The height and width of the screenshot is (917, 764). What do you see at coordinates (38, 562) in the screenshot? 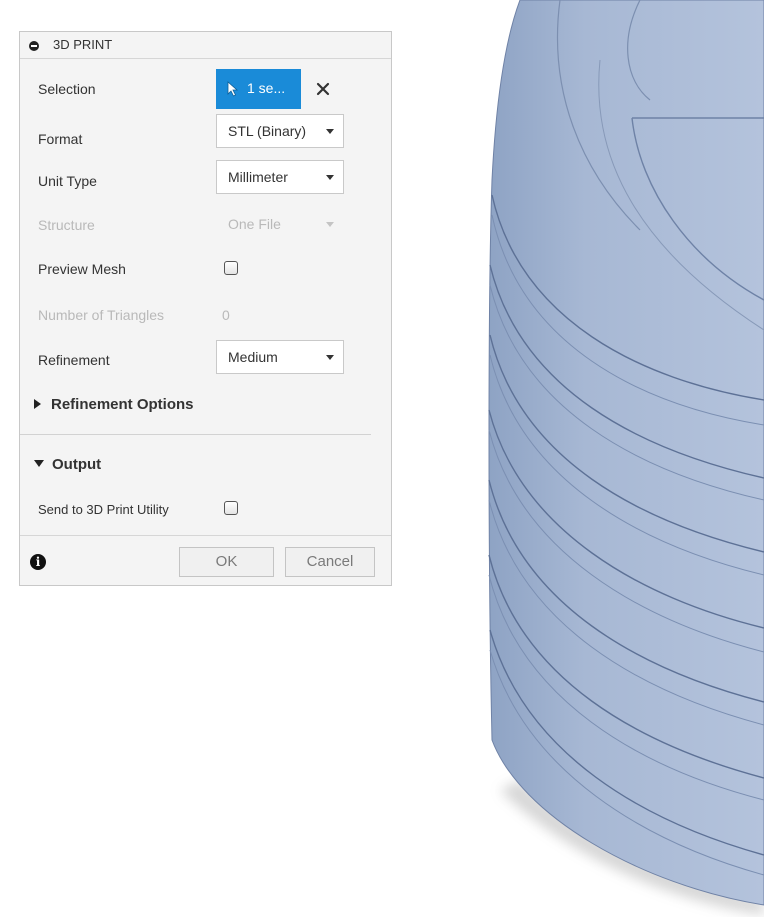
I see `info-icon: i` at bounding box center [38, 562].